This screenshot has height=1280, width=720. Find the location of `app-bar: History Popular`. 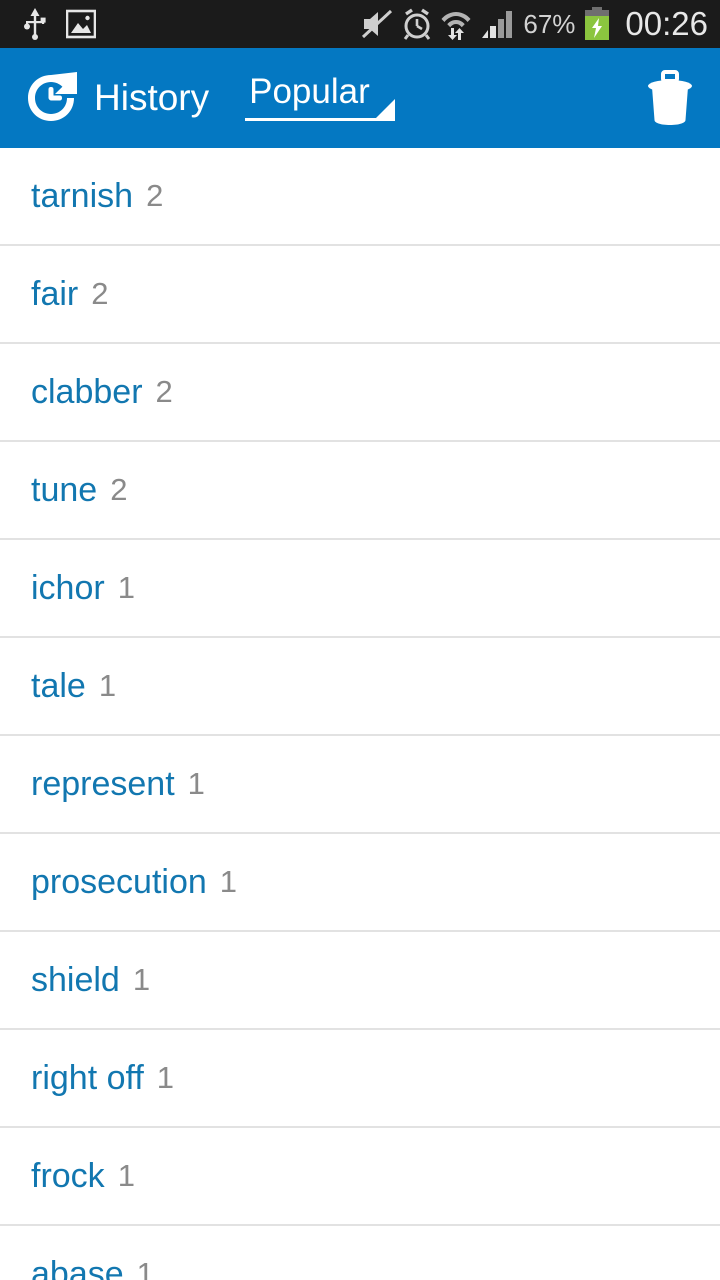

app-bar: History Popular is located at coordinates (360, 98).